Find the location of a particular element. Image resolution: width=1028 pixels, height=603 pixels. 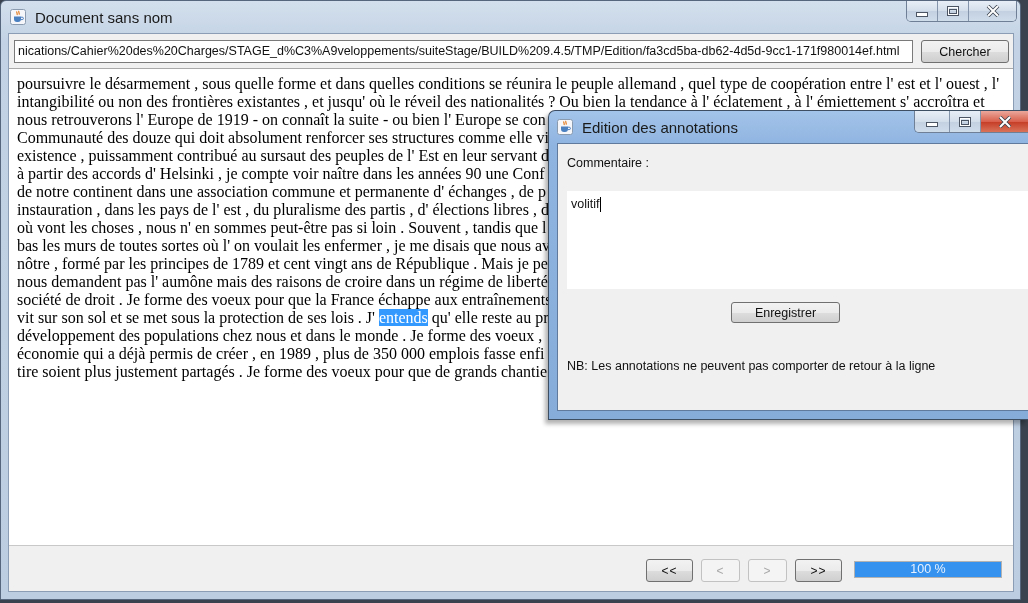

text-line: de notre continent dans une association commune et permanente d' échanges , de p is located at coordinates (281, 192).